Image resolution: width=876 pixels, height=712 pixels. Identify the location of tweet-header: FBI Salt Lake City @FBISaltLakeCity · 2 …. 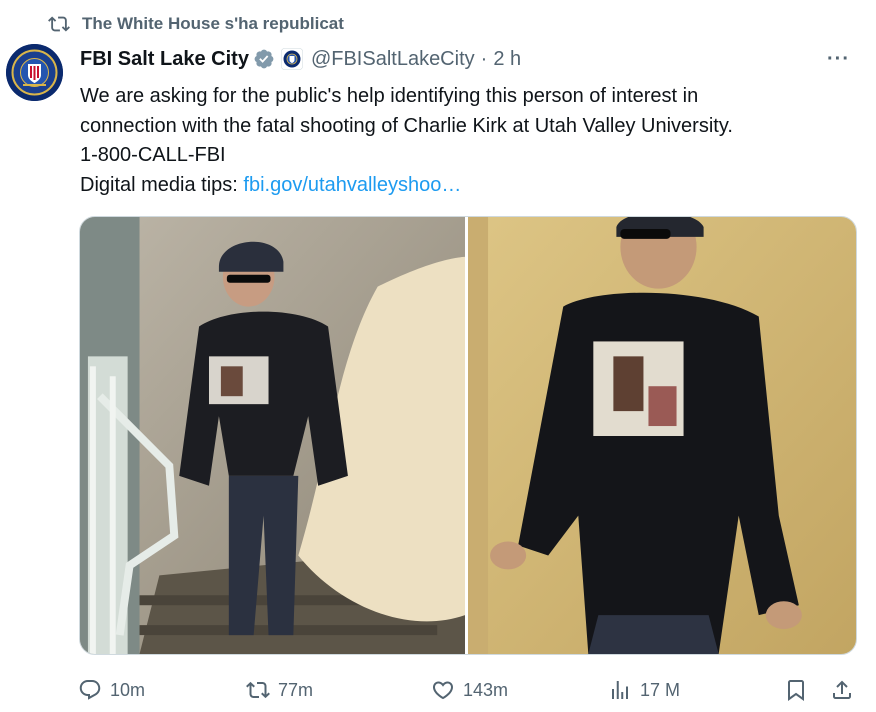
(469, 59).